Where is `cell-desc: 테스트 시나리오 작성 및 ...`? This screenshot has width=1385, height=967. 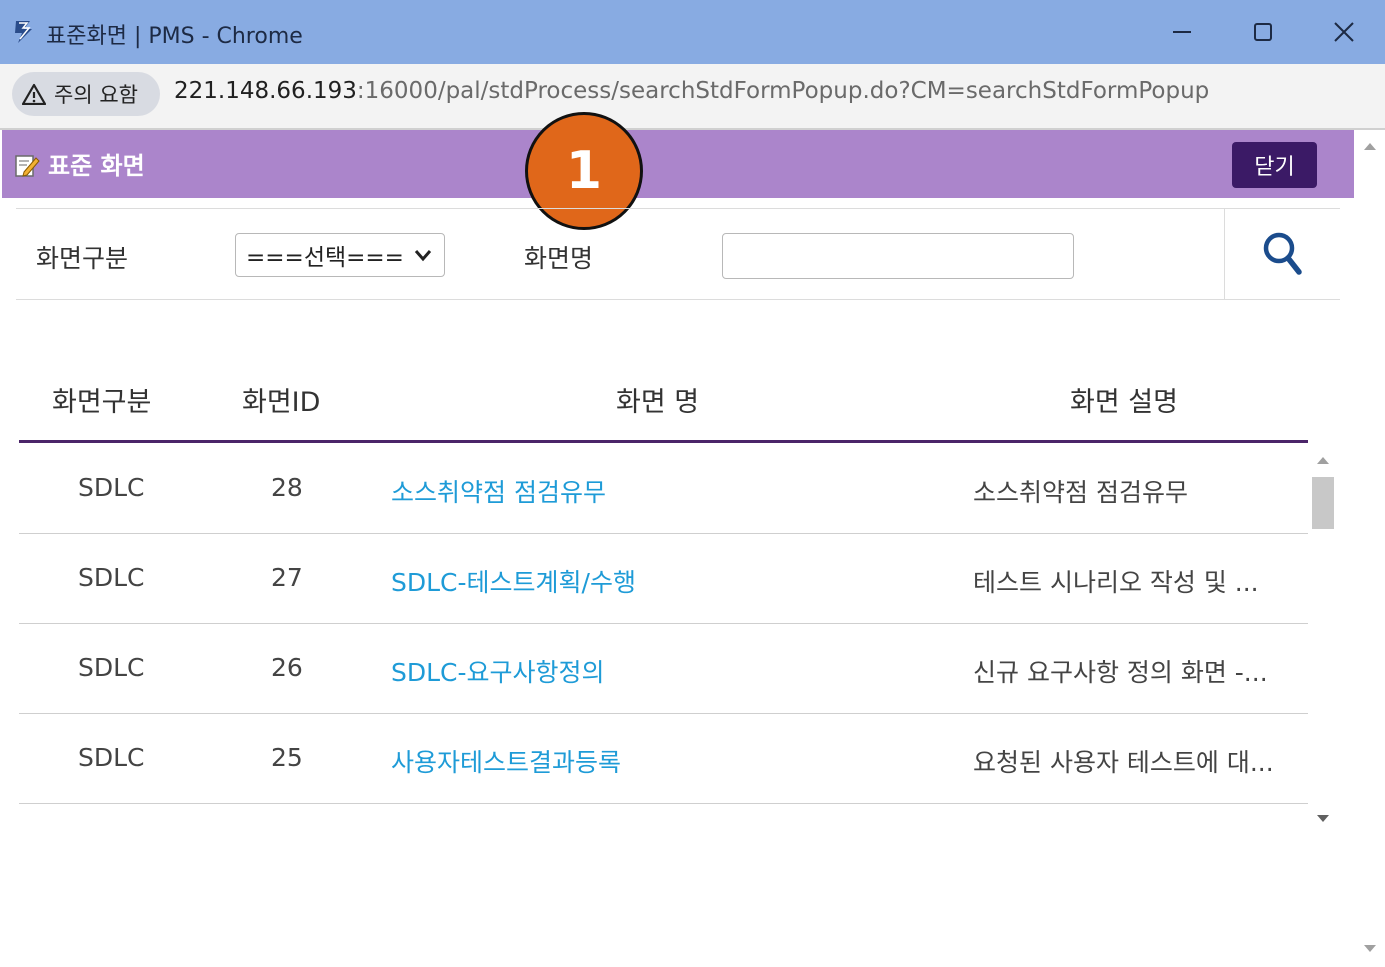
cell-desc: 테스트 시나리오 작성 및 ... is located at coordinates (1116, 582).